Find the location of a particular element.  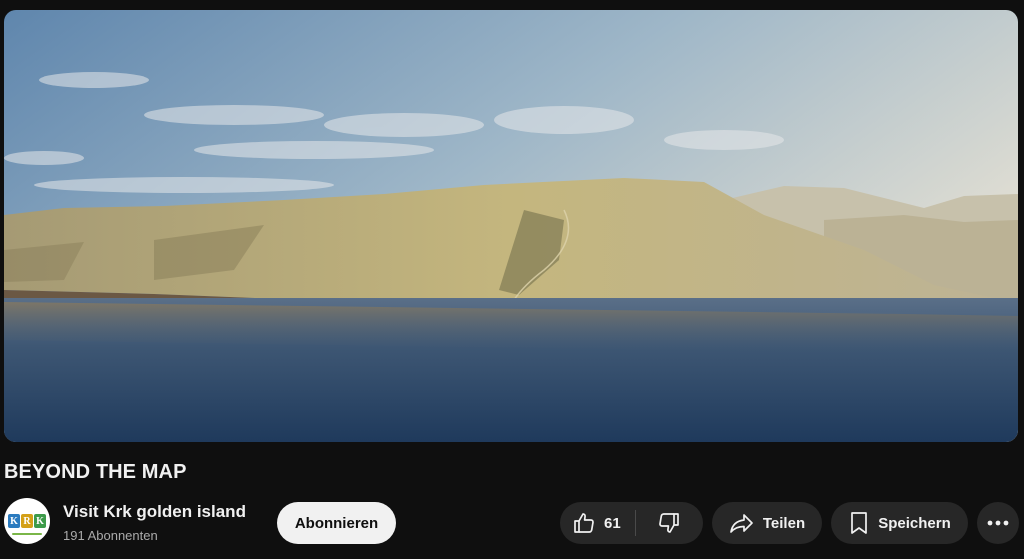

thumb-down-icon is located at coordinates (669, 523).